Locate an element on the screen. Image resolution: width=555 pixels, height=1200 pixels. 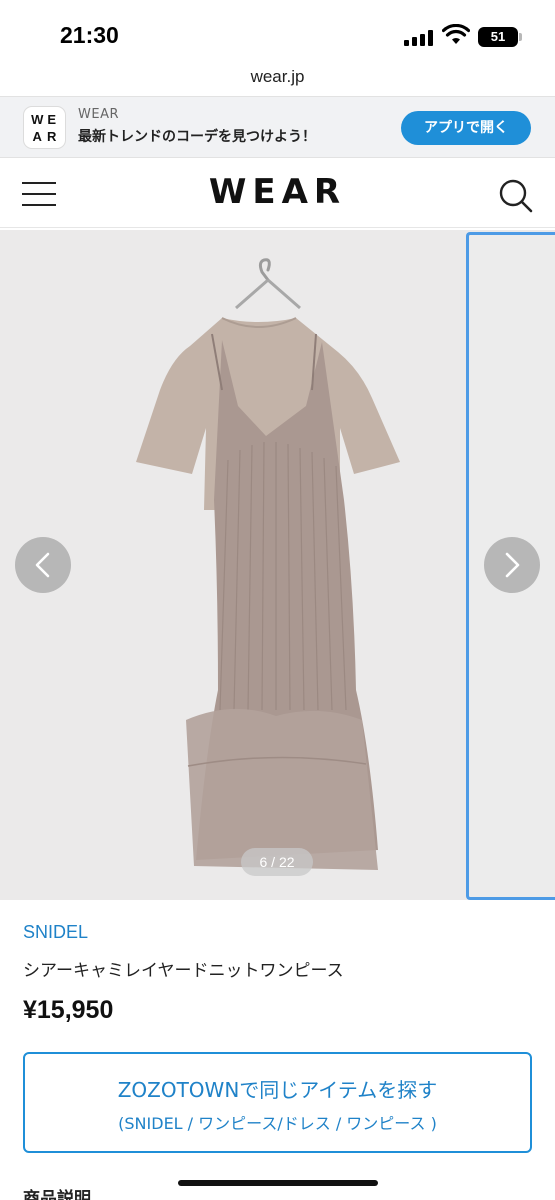
open-in-app-button: アプリで開く is located at coordinates (466, 128).